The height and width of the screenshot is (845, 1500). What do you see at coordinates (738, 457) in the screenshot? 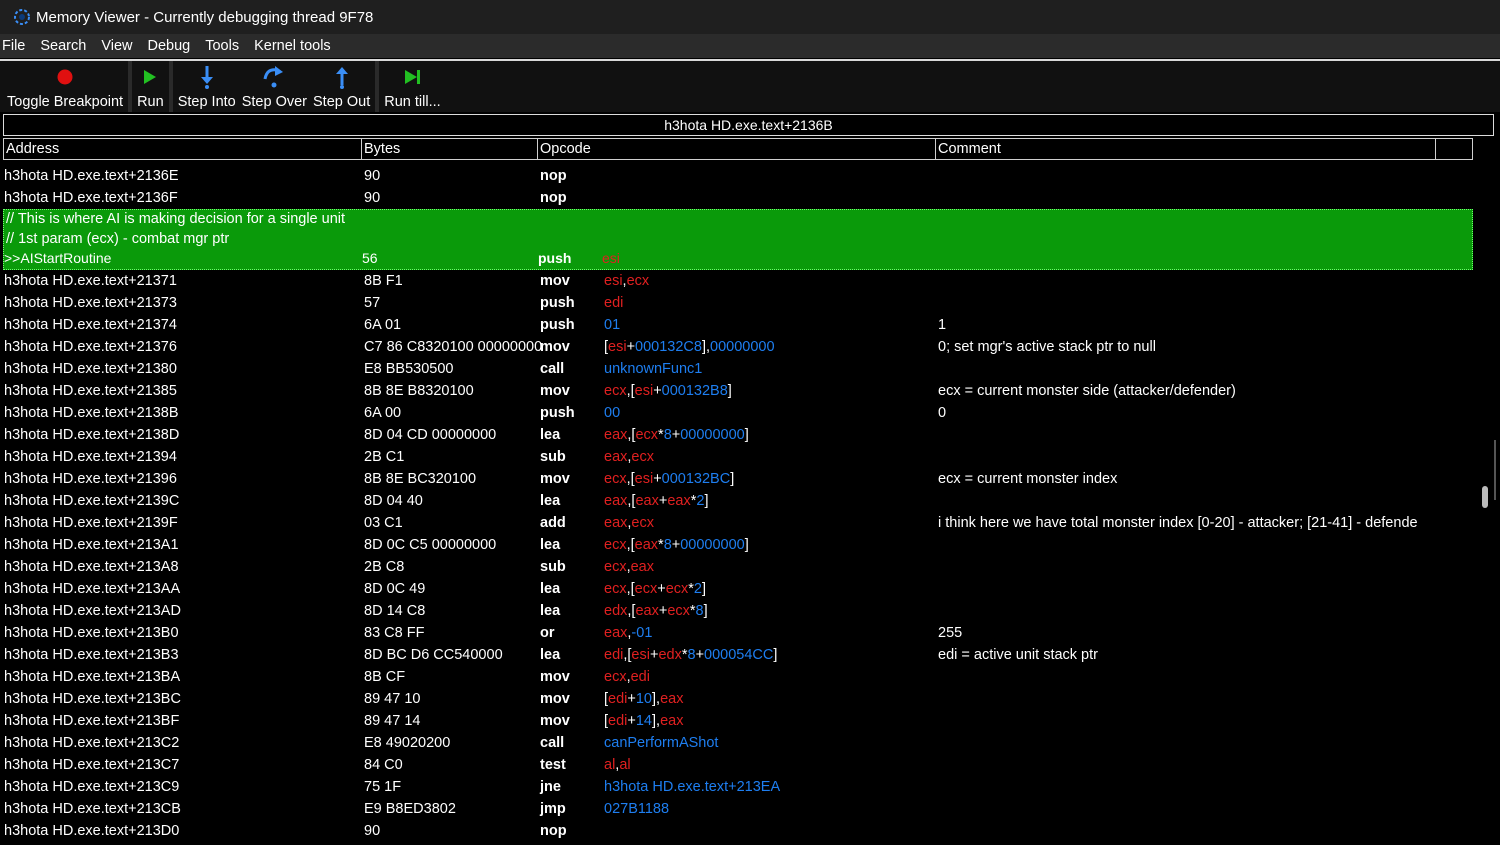
I see `disasm-row: h3hota HD.exe.text+21394 2B C1 sub eax,ecx` at bounding box center [738, 457].